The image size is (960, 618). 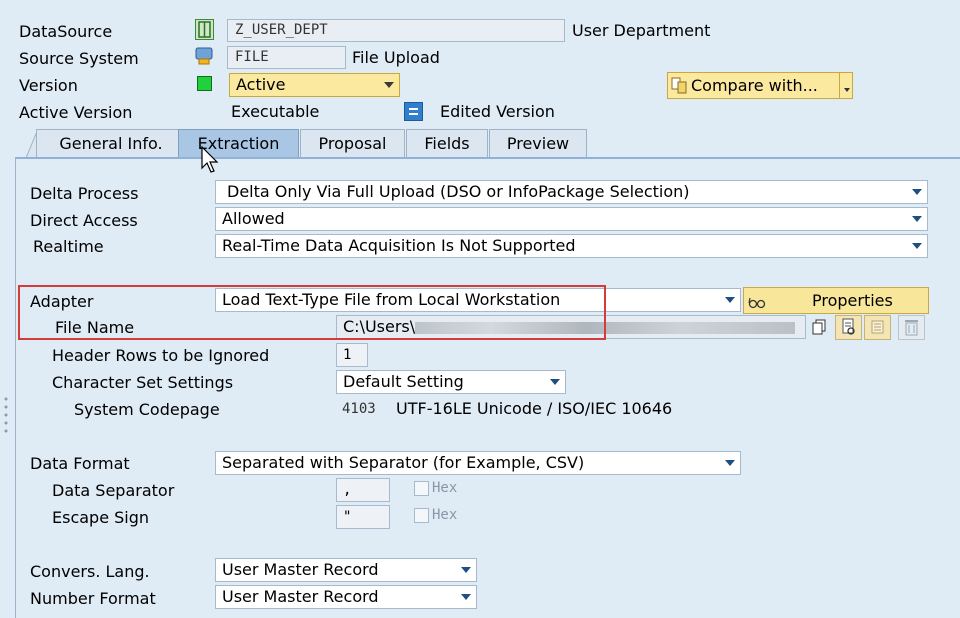 I want to click on version-label: Version, so click(x=48, y=85).